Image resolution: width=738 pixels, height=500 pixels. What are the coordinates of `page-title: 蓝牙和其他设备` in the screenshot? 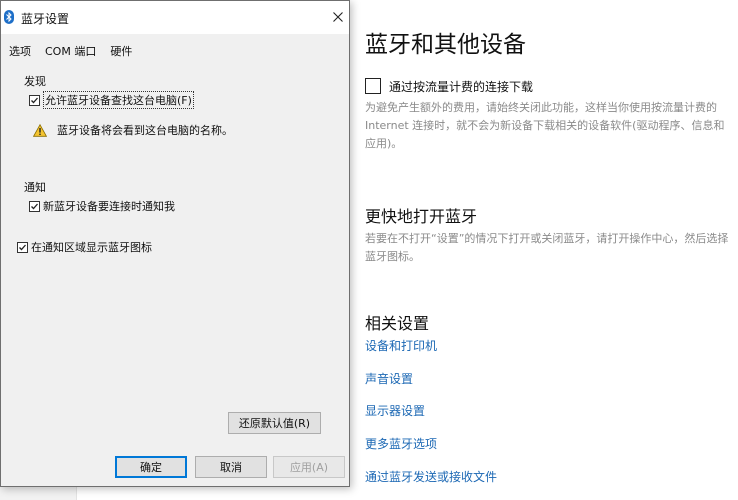 It's located at (445, 45).